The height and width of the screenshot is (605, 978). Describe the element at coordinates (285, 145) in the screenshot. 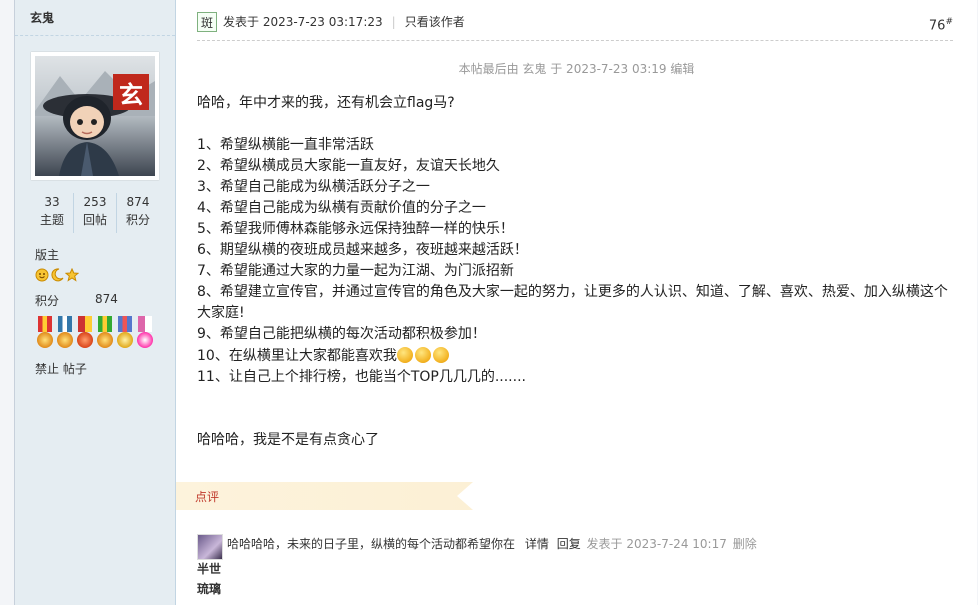

I see `wish-line: 1、希望纵横能一直非常活跃` at that location.